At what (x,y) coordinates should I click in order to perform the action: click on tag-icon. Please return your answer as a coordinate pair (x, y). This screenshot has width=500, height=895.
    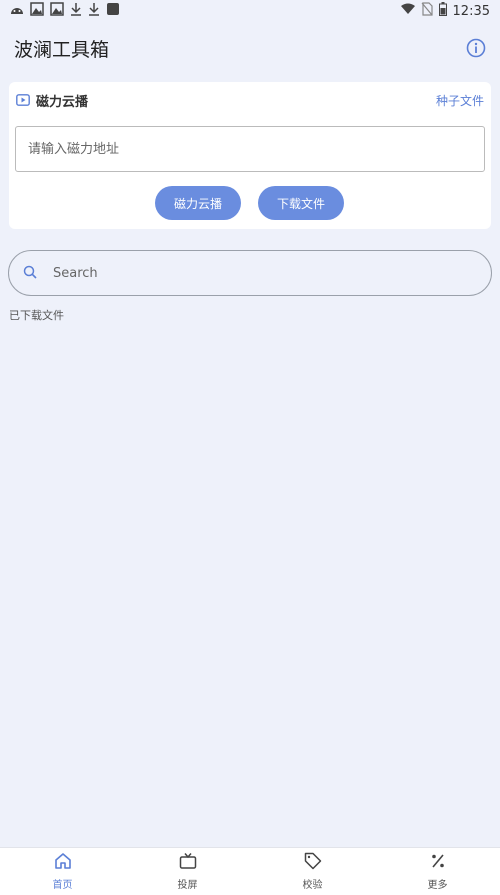
    Looking at the image, I should click on (313, 863).